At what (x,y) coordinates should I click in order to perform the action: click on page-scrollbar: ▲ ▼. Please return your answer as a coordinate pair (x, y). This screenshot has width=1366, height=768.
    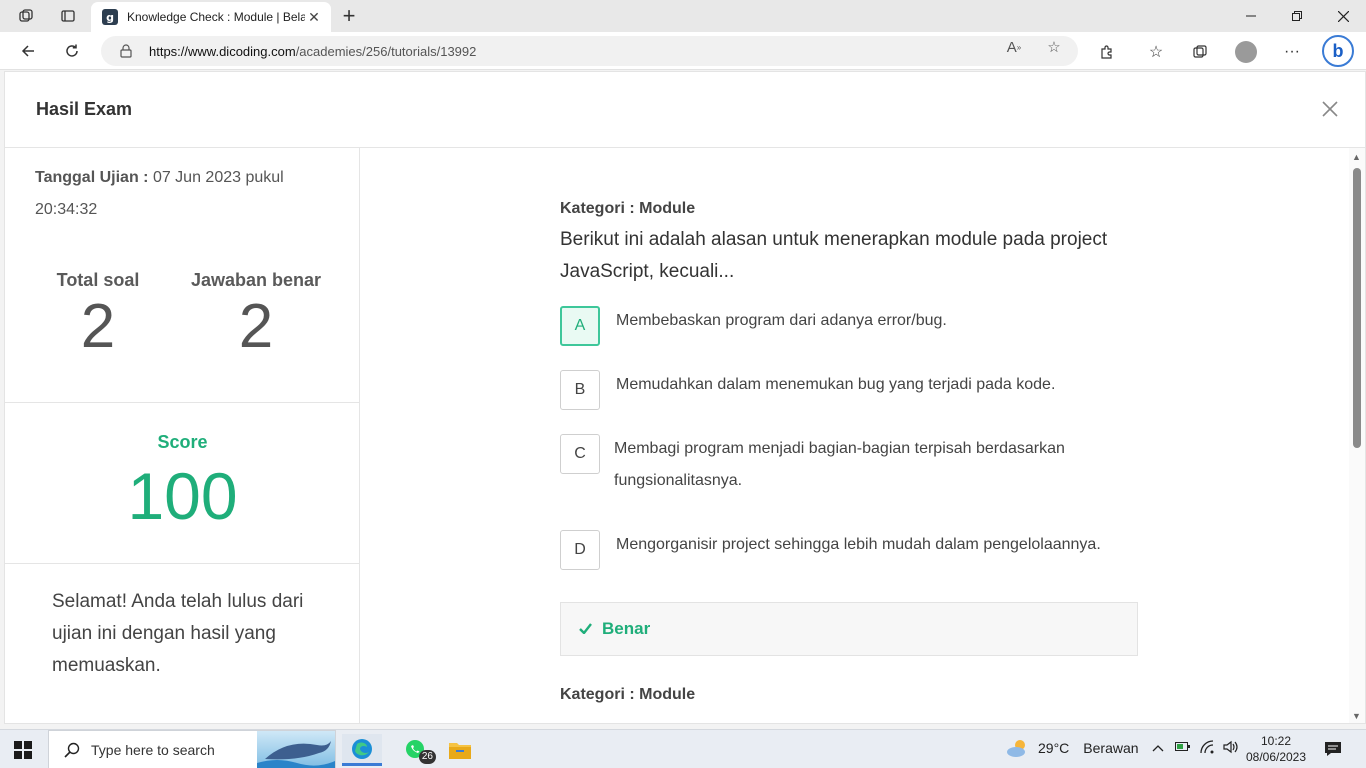
    Looking at the image, I should click on (1357, 435).